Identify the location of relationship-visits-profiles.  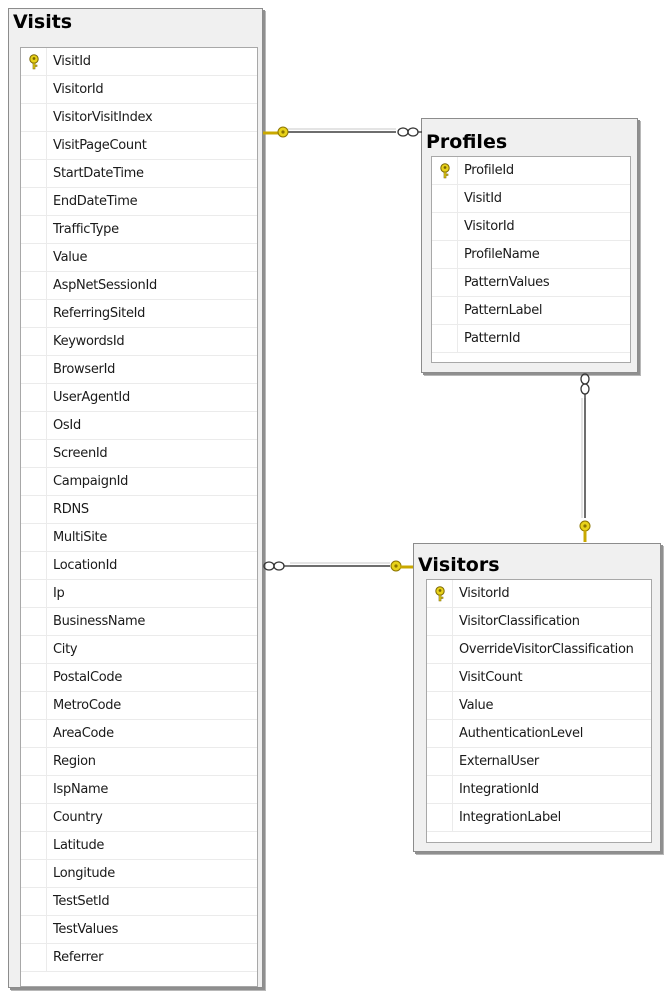
(342, 132).